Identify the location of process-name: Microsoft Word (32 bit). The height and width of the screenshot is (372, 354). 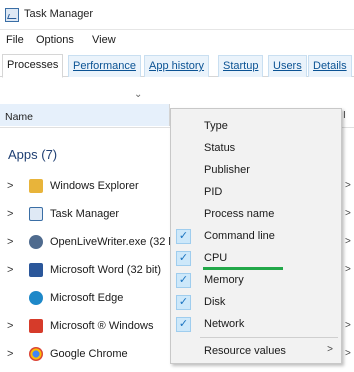
(106, 270).